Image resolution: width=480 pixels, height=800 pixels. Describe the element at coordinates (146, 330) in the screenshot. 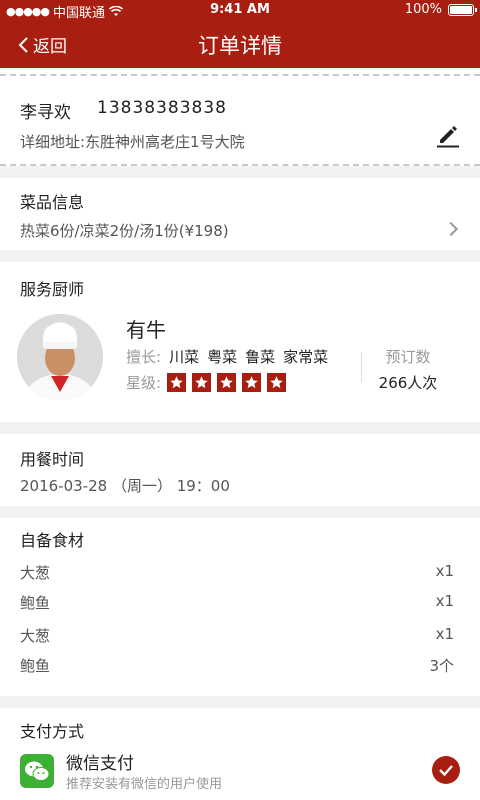

I see `chef-name: 有牛` at that location.